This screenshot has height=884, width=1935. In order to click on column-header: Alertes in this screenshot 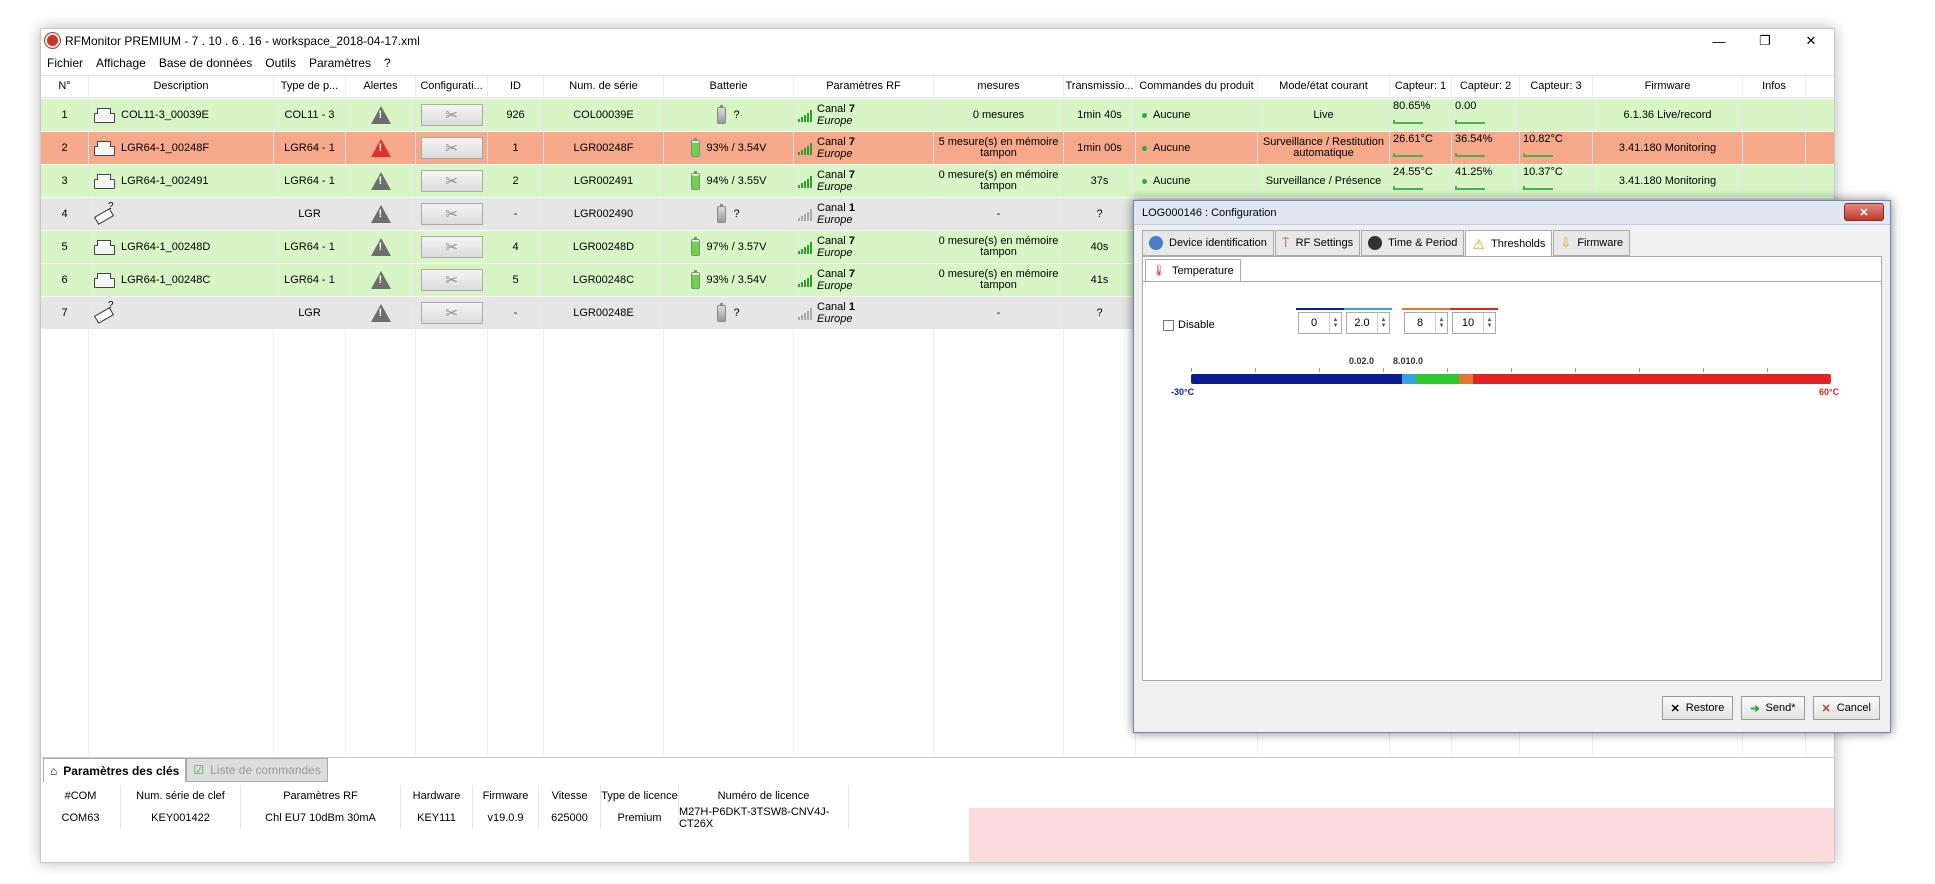, I will do `click(381, 86)`.